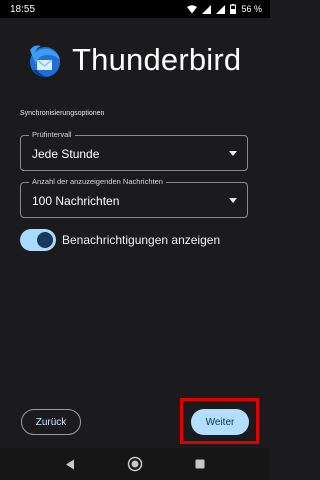  I want to click on check-interval-dropdown: Prüfintervall Jede Stunde, so click(134, 150).